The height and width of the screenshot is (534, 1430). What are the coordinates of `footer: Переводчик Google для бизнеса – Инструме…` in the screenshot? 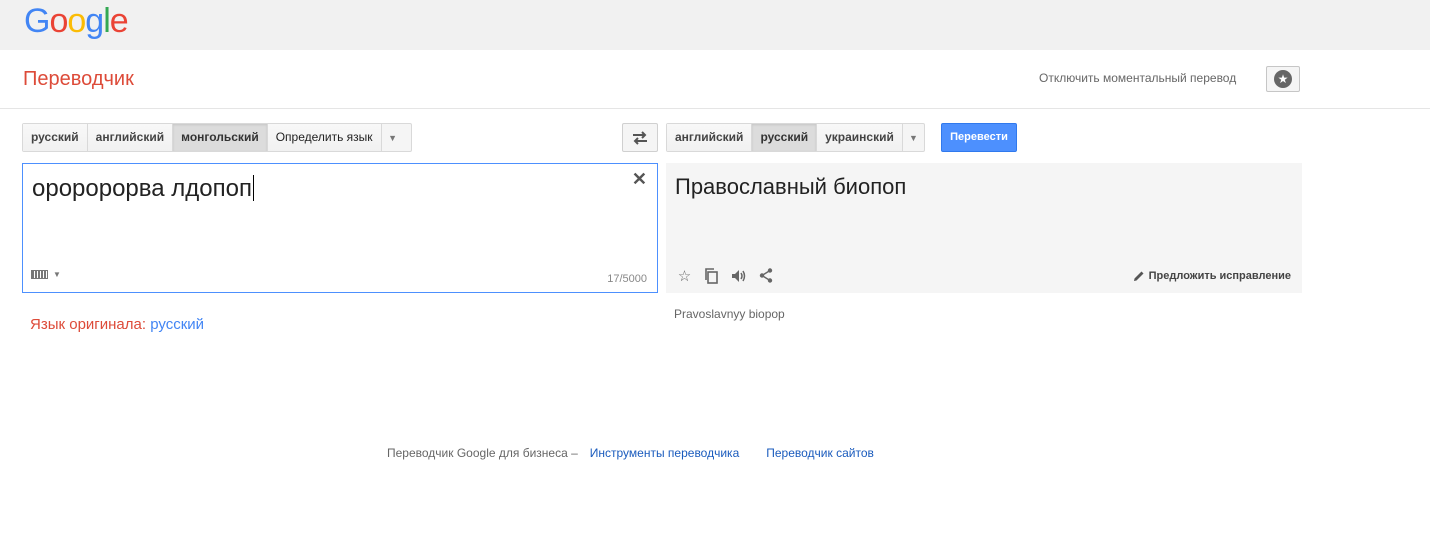 It's located at (630, 453).